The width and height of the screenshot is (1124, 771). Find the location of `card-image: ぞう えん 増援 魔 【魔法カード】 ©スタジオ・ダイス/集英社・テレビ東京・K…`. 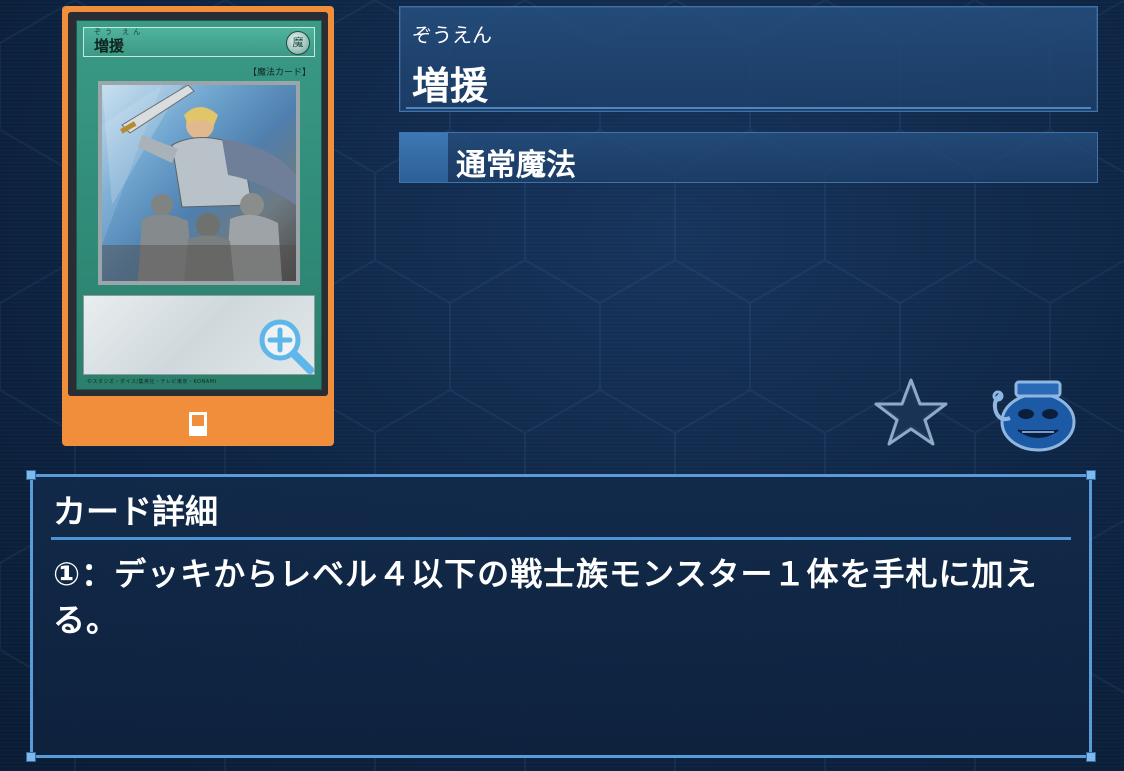

card-image: ぞう えん 増援 魔 【魔法カード】 ©スタジオ・ダイス/集英社・テレビ東京・K… is located at coordinates (198, 204).